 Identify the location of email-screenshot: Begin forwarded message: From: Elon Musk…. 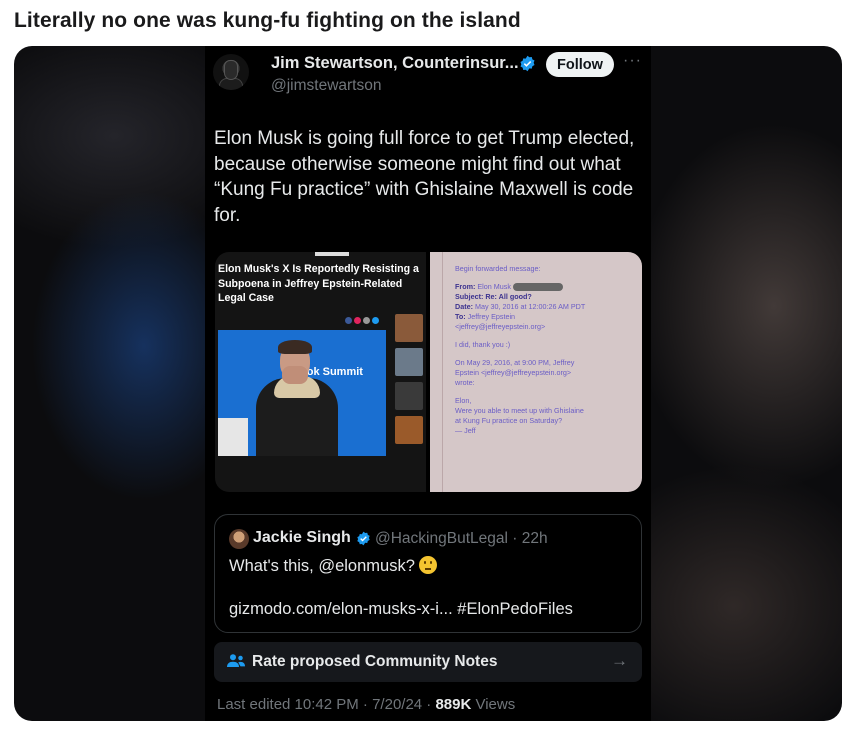
(536, 372).